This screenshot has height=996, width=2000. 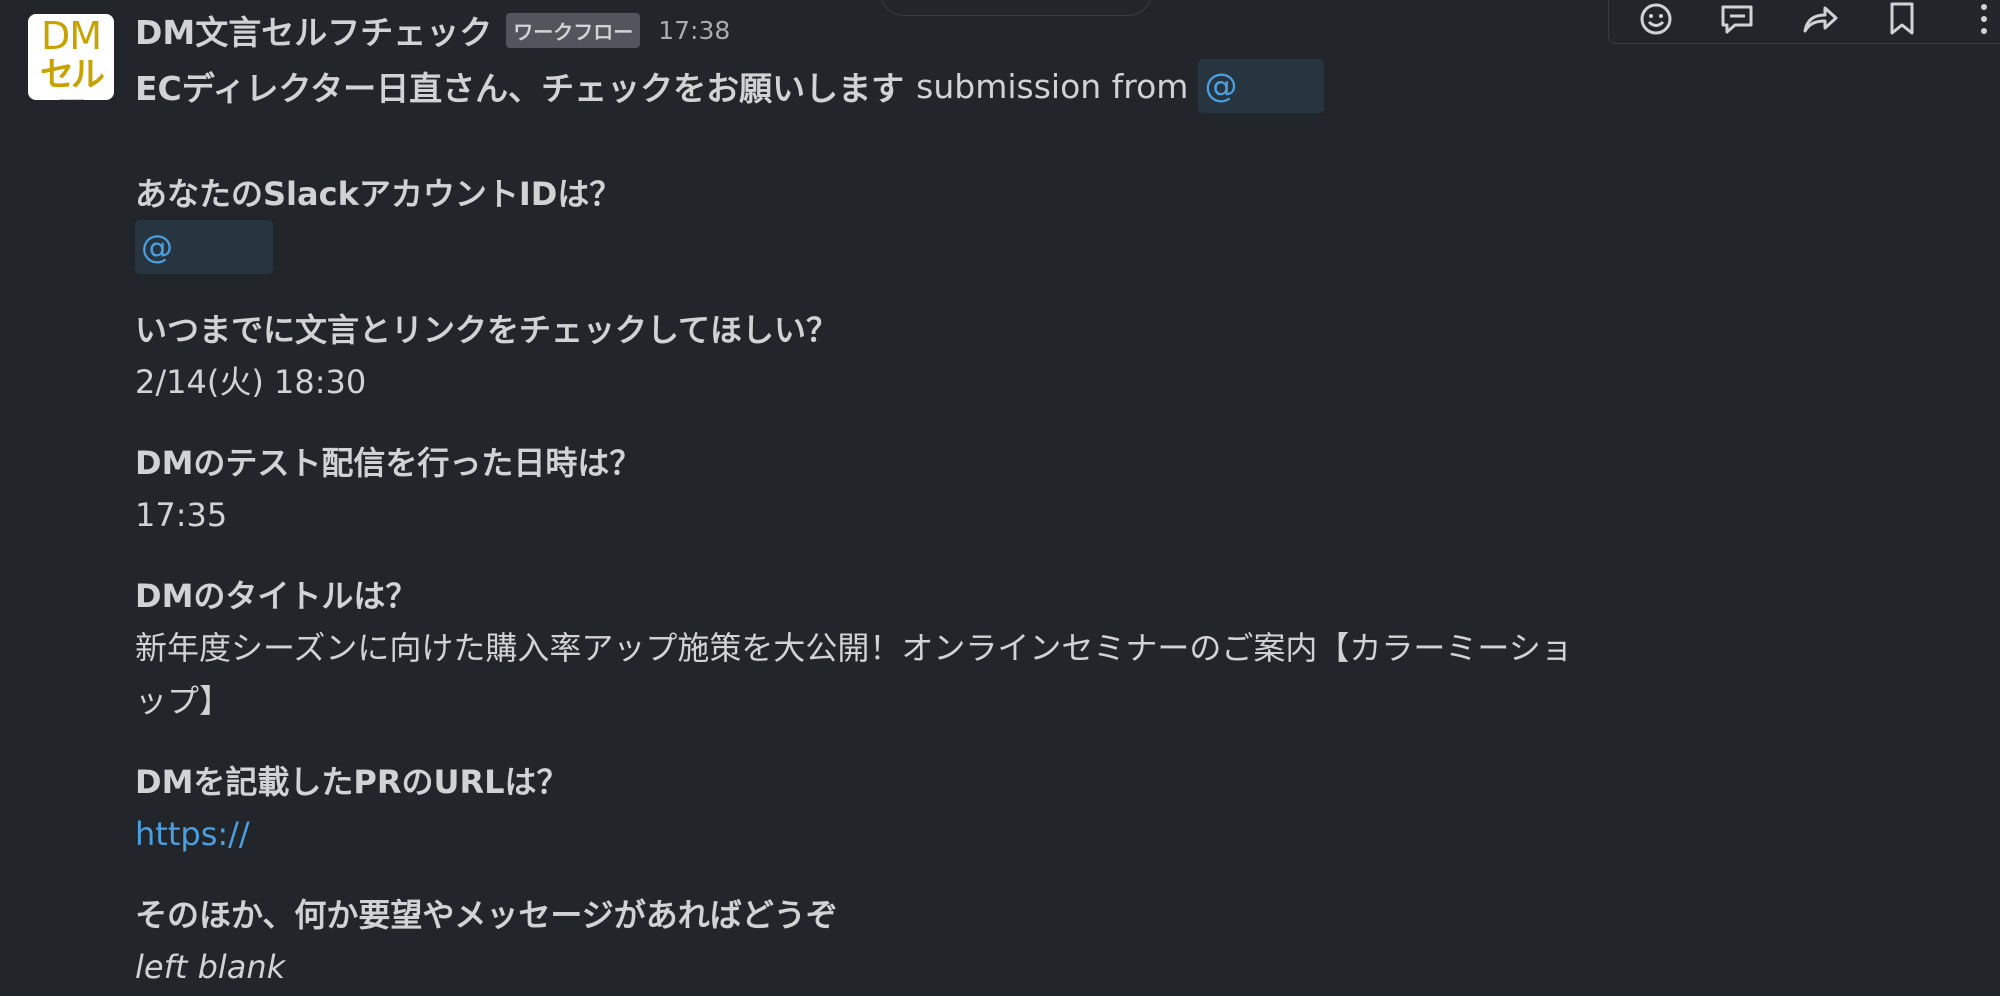 I want to click on app-avatar: DM セルフ, so click(x=71, y=57).